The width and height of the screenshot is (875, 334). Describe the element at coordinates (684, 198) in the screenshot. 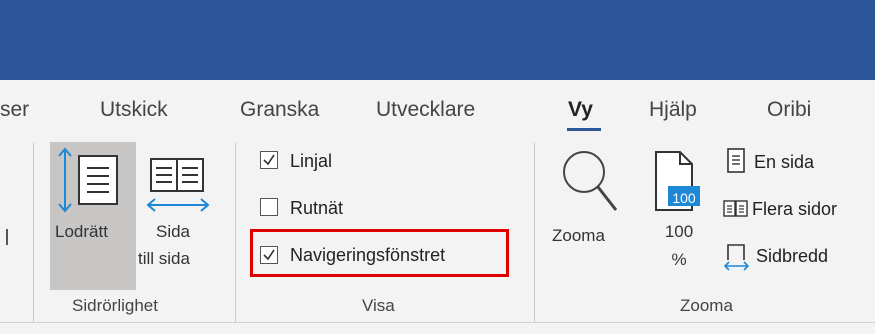

I see `hundred-badge: 100` at that location.